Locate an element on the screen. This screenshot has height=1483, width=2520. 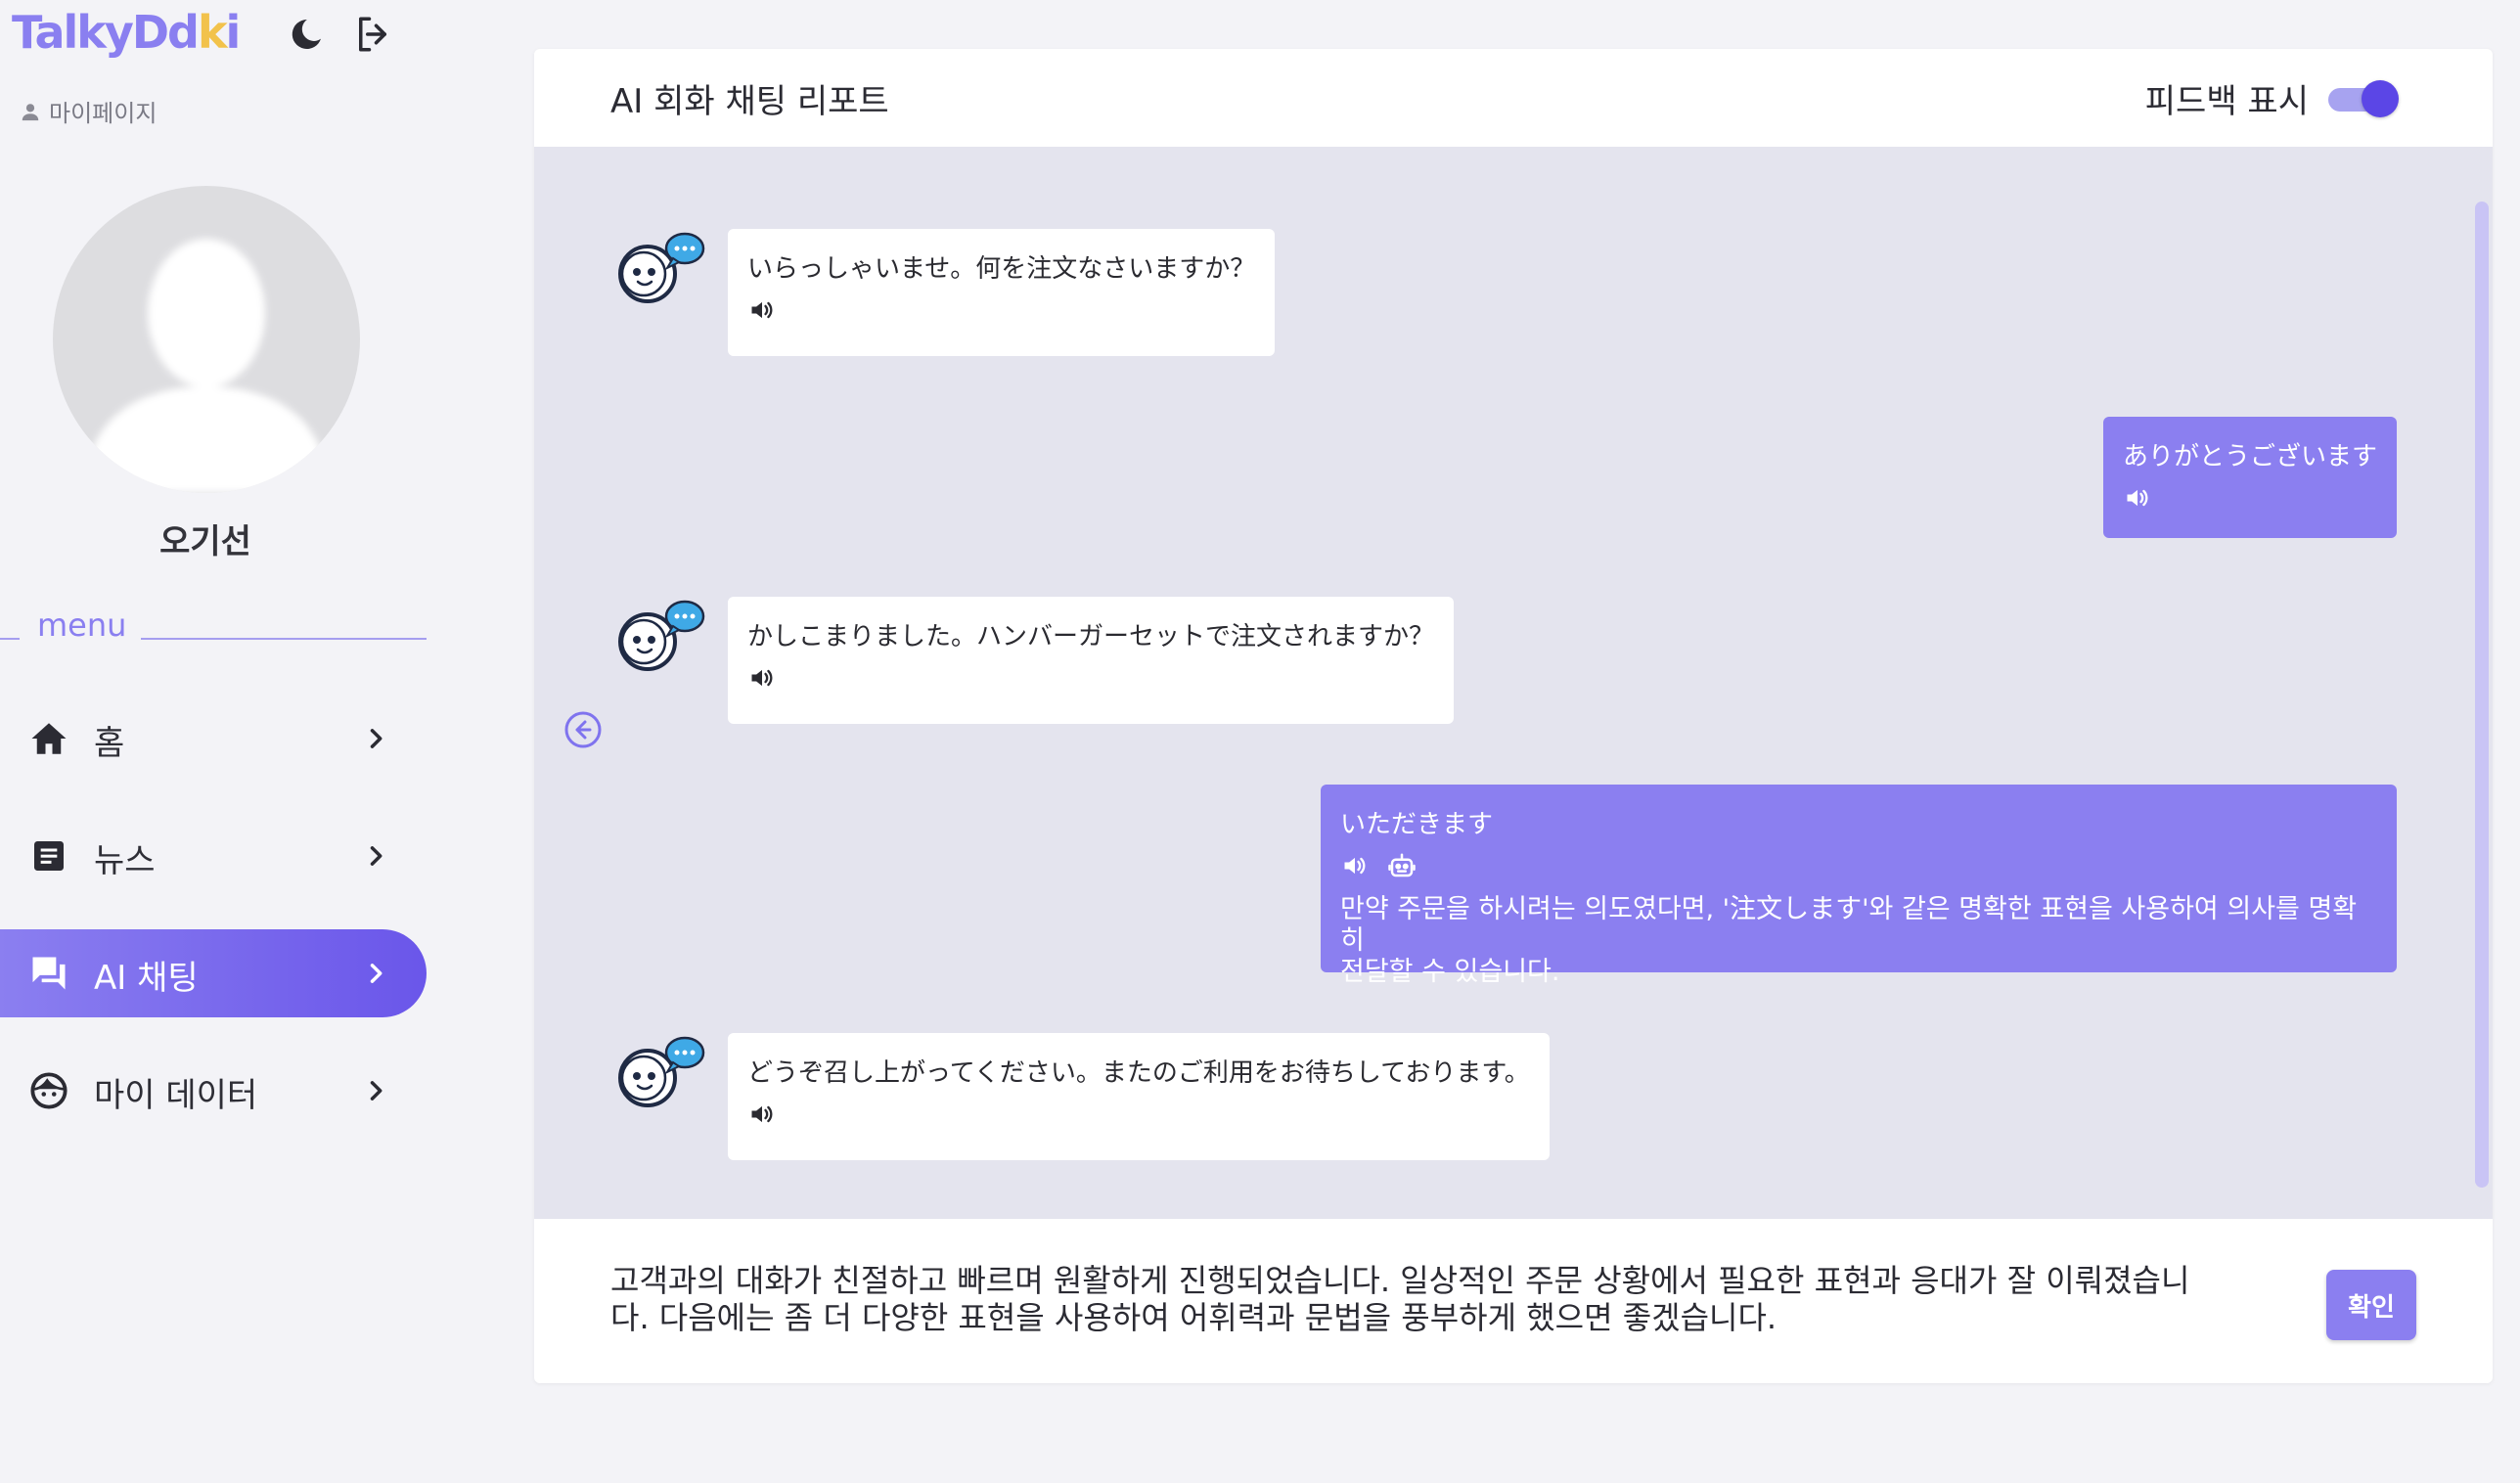
chat-icon is located at coordinates (48, 973).